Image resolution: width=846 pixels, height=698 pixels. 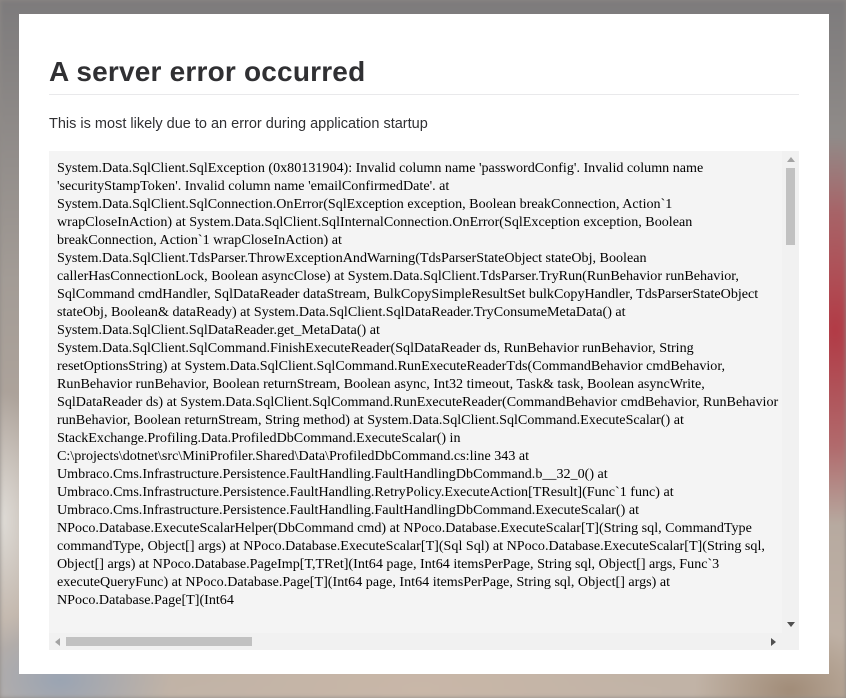 What do you see at coordinates (424, 641) in the screenshot?
I see `horizontal-scrollbar` at bounding box center [424, 641].